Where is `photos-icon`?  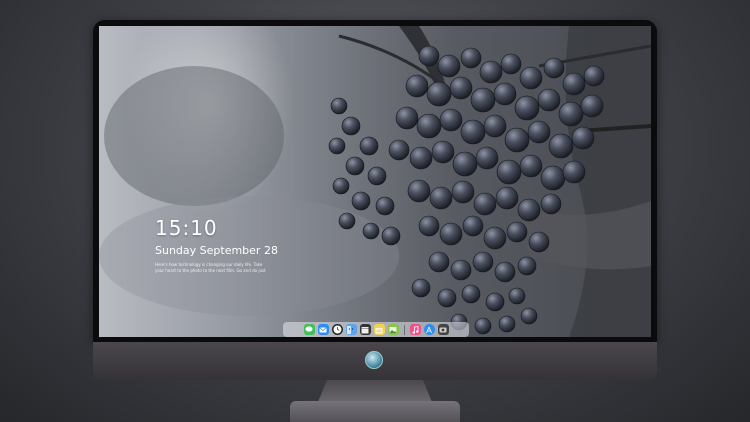
photos-icon is located at coordinates (393, 329).